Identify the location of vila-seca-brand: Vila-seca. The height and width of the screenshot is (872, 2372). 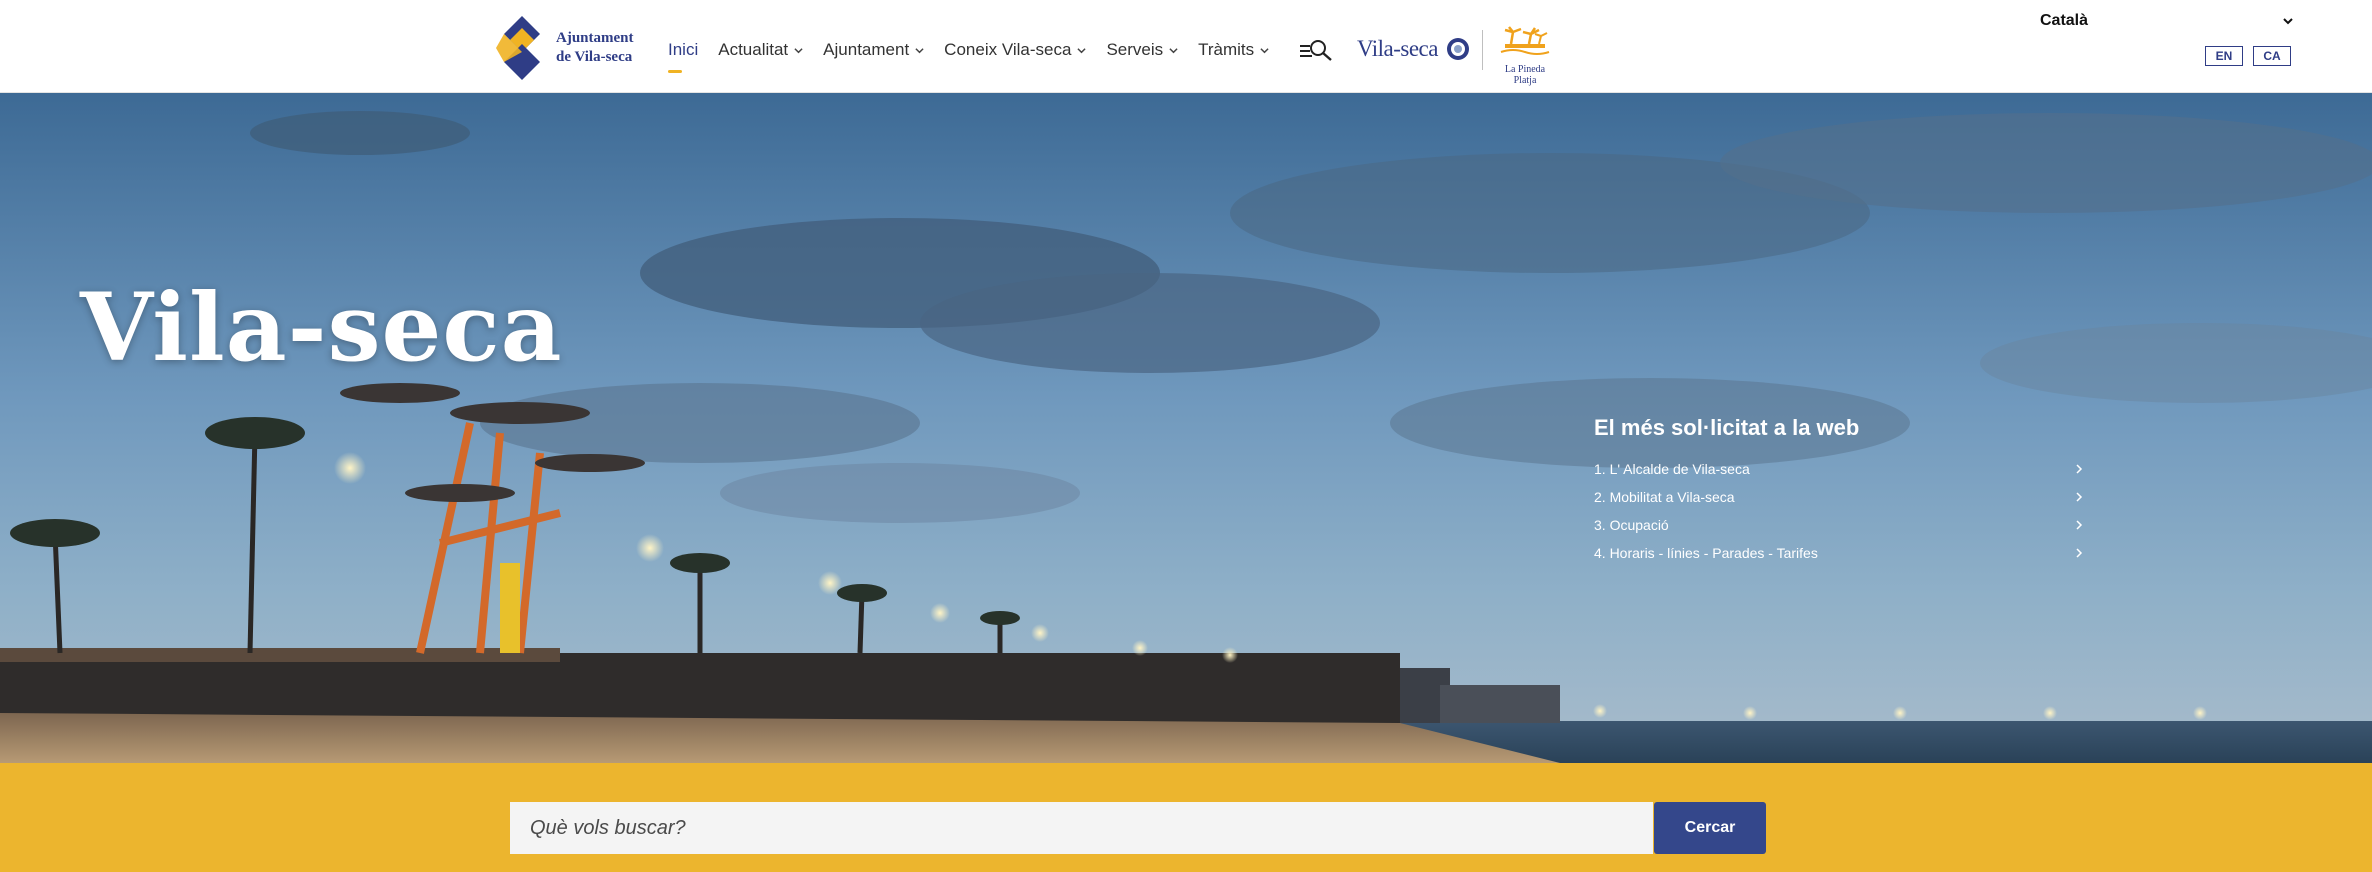
(1413, 49).